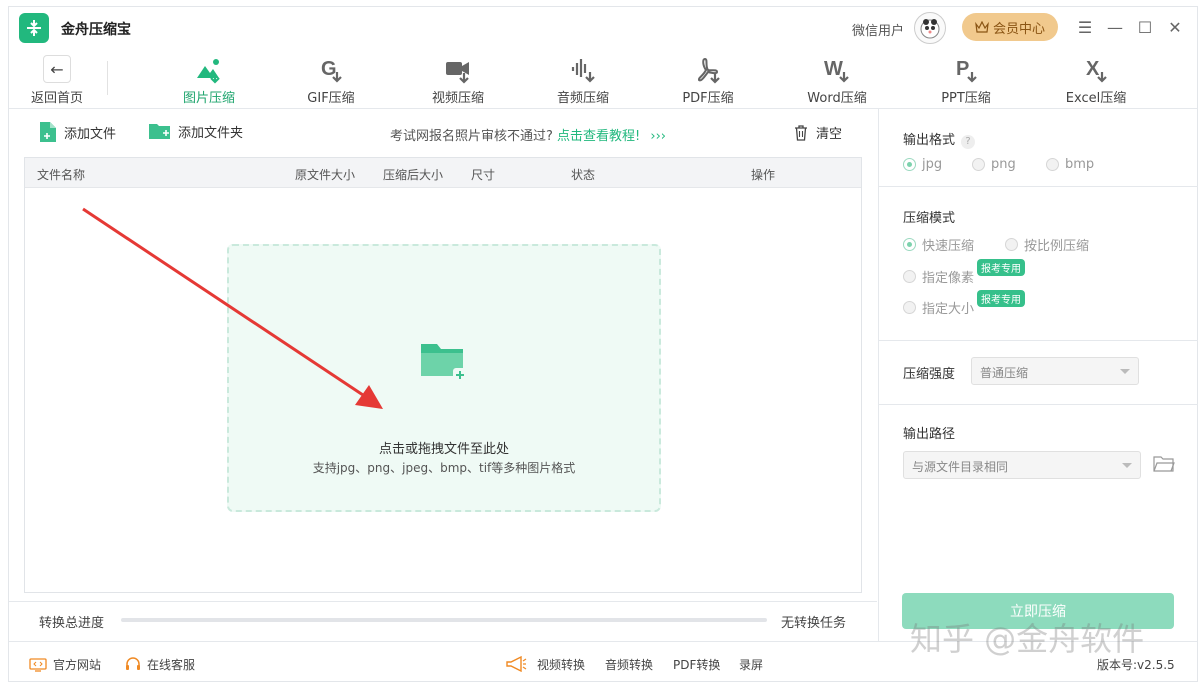 The width and height of the screenshot is (1204, 688). Describe the element at coordinates (34, 28) in the screenshot. I see `app-logo-icon` at that location.